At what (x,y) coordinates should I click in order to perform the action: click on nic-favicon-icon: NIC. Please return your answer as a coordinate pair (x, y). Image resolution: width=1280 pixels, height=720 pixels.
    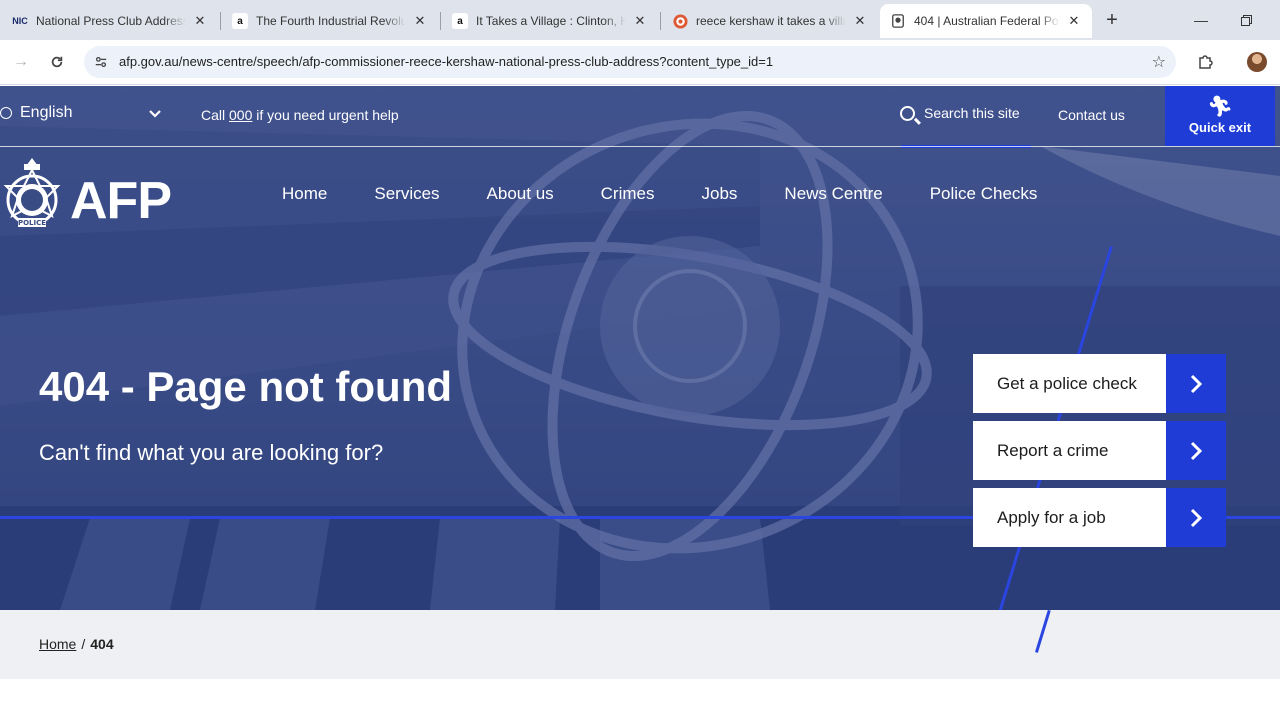
    Looking at the image, I should click on (20, 21).